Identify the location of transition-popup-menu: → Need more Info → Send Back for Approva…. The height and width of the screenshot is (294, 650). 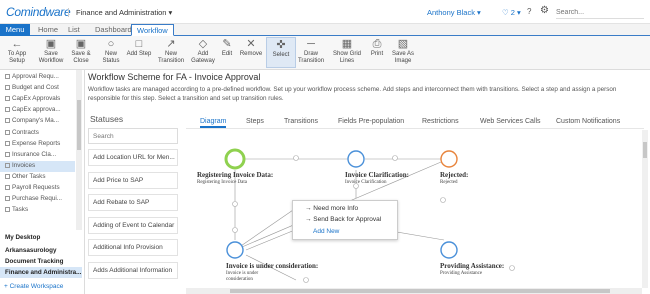
(345, 220).